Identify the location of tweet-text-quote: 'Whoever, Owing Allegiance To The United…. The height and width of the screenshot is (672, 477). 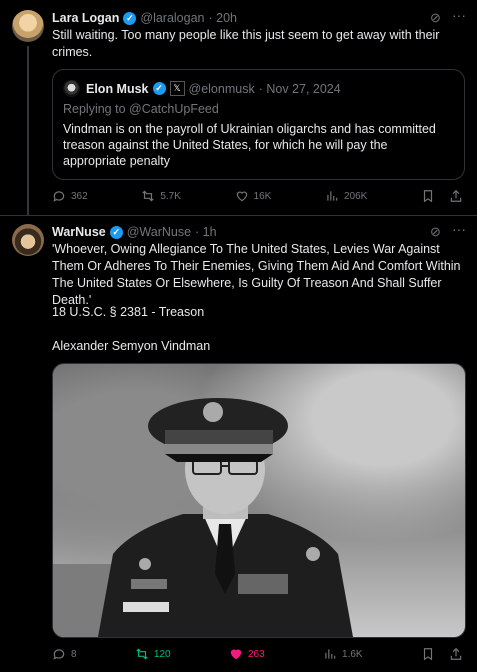
(256, 274).